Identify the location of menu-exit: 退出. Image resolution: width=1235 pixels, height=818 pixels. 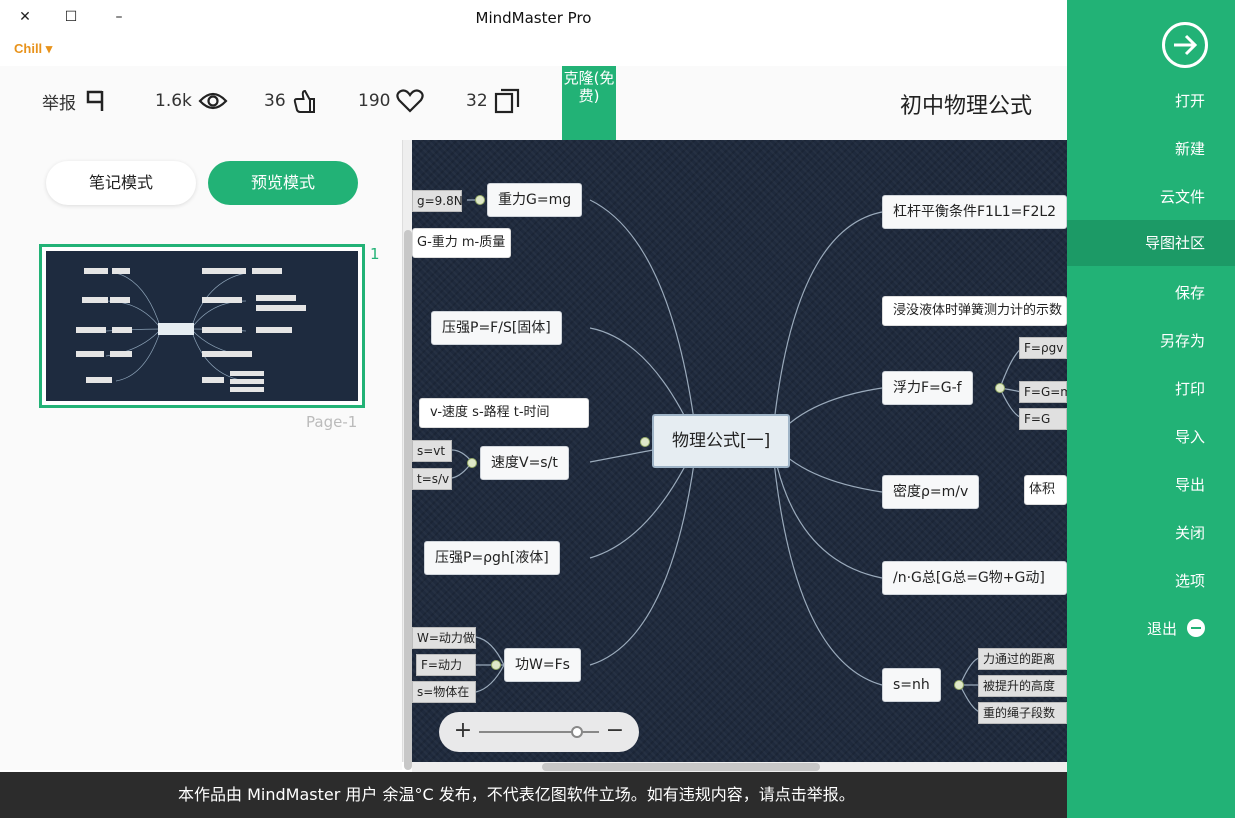
(1151, 629).